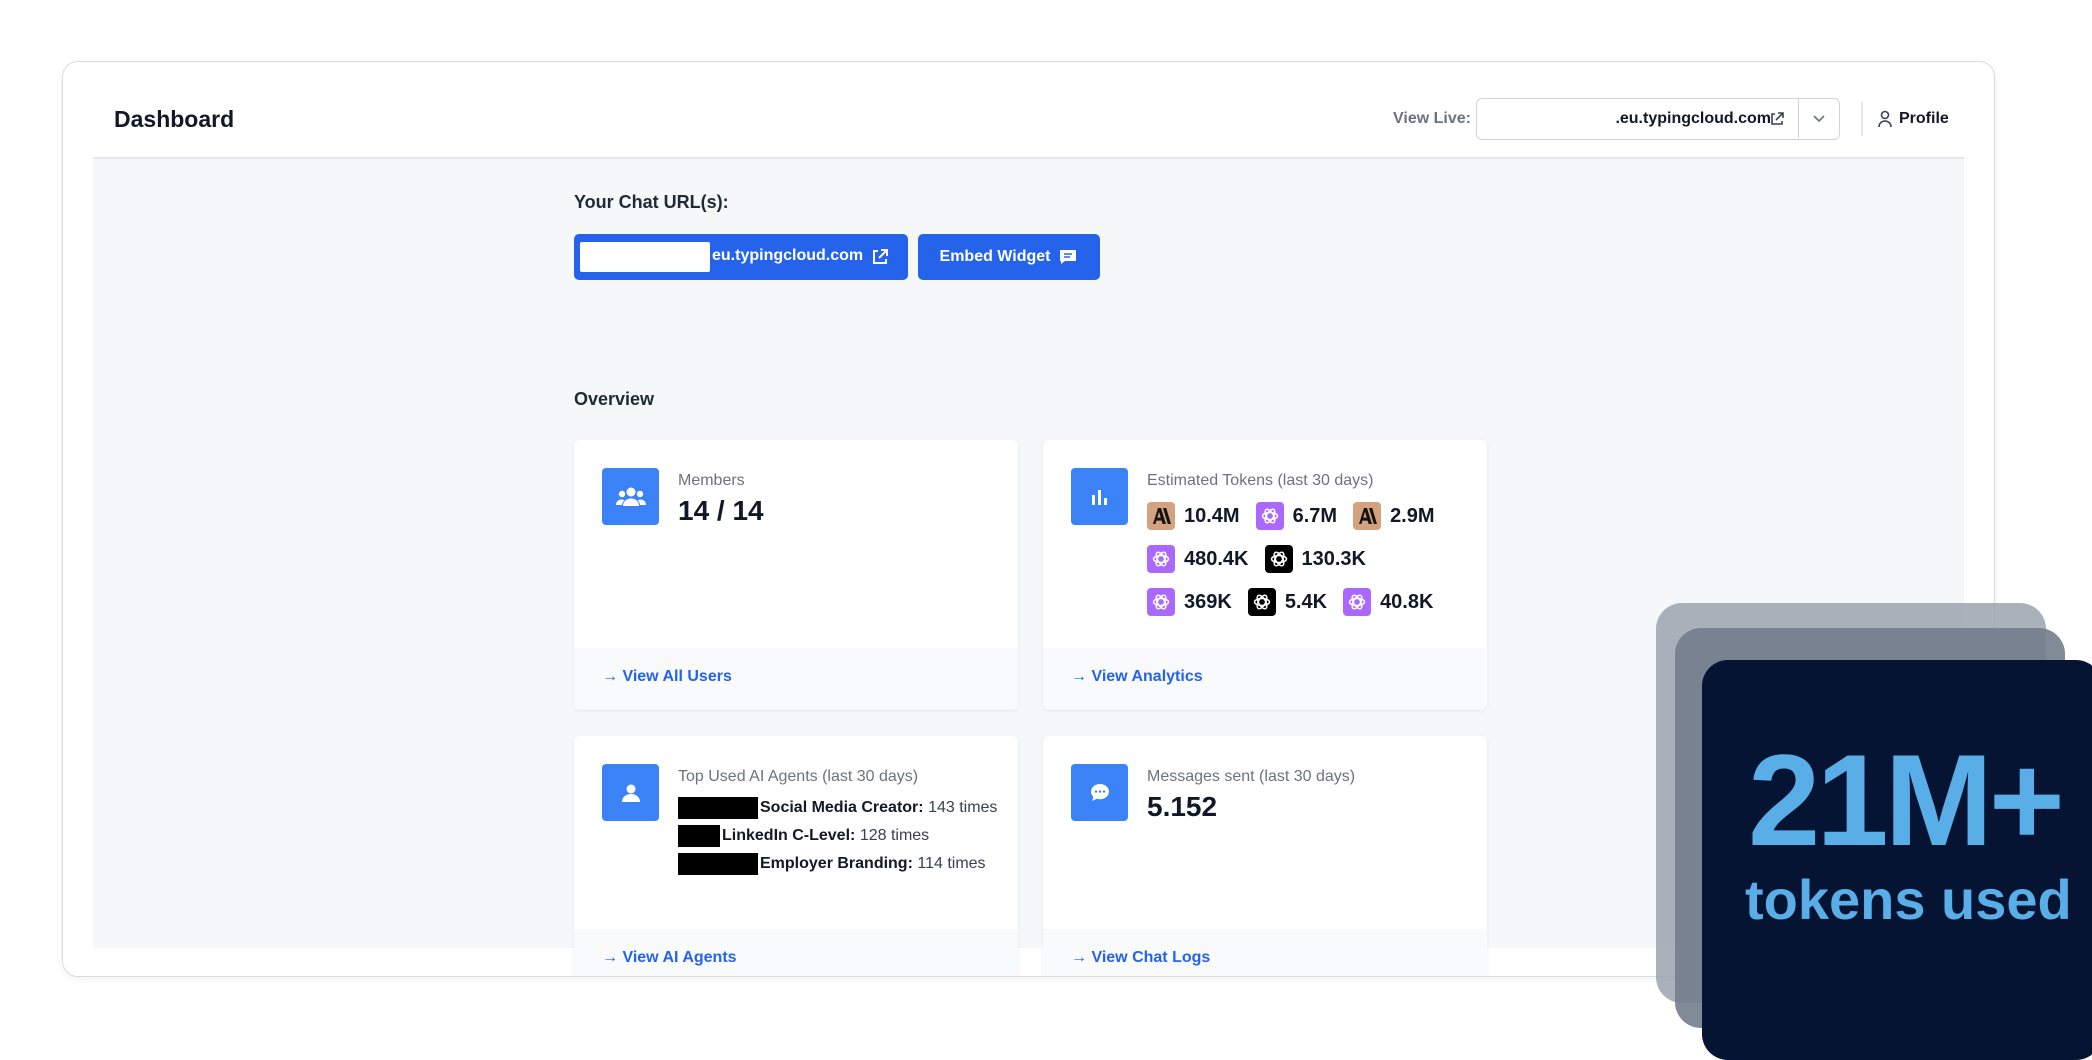 Image resolution: width=2092 pixels, height=1060 pixels. What do you see at coordinates (788, 255) in the screenshot?
I see `chat-url-text: eu.typingcloud.com` at bounding box center [788, 255].